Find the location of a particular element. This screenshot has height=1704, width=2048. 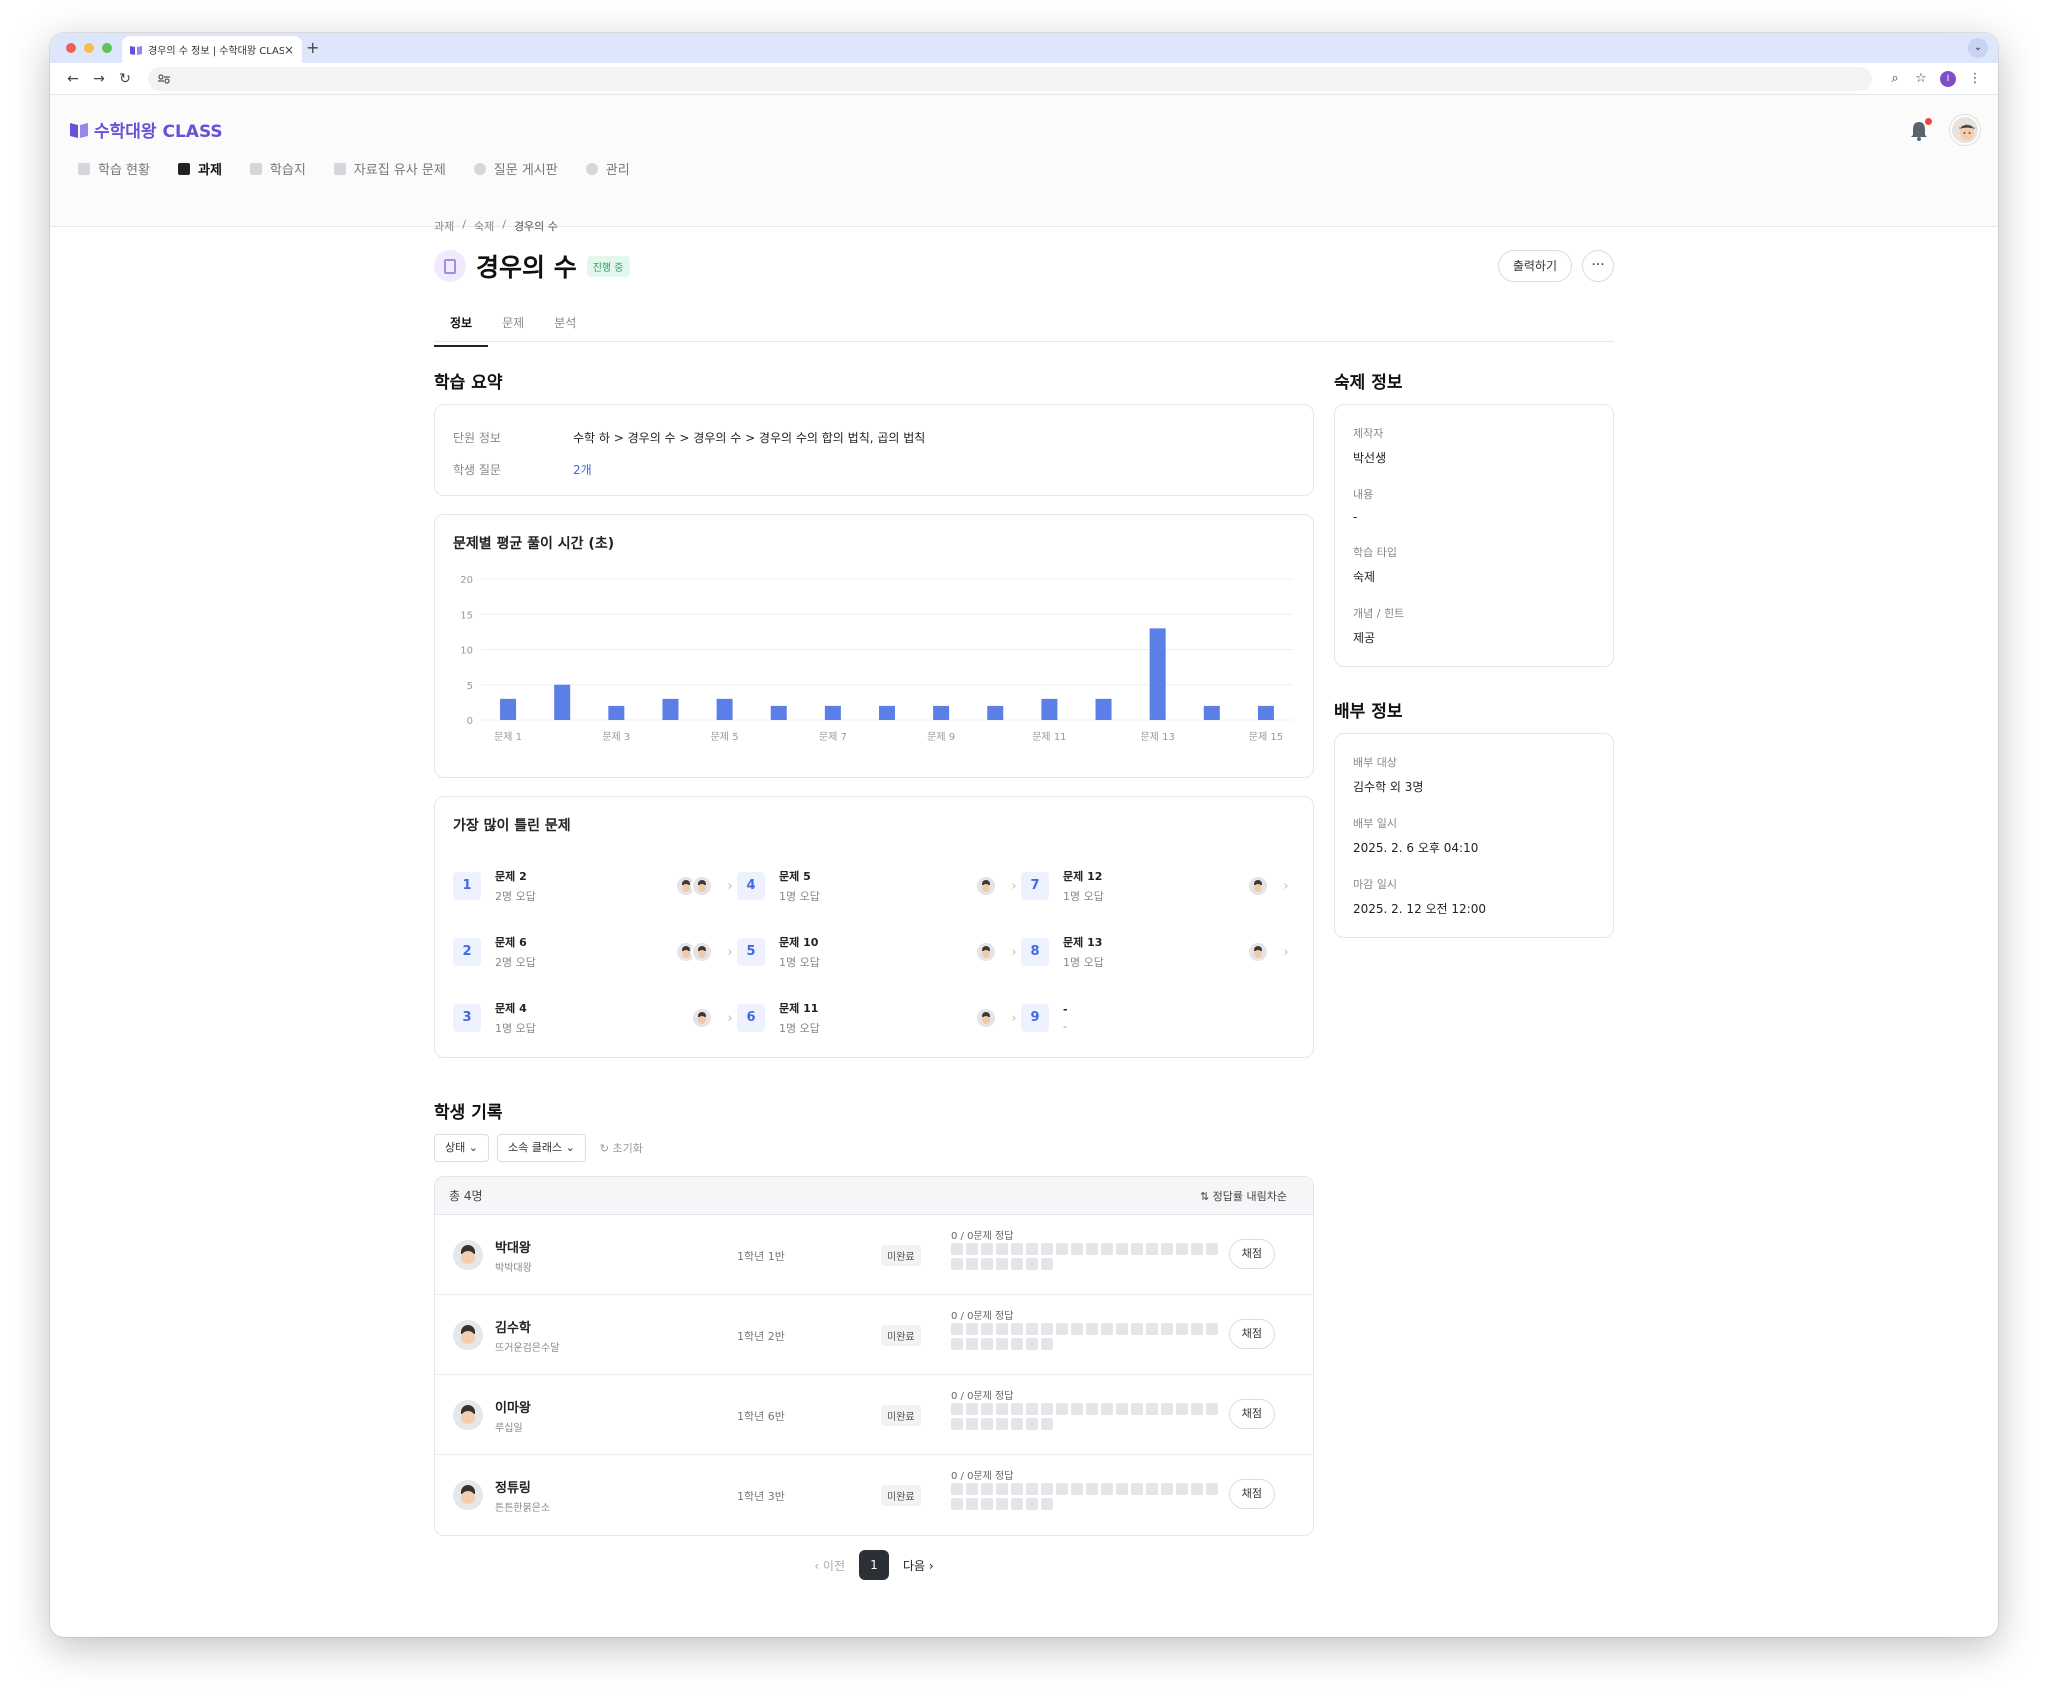

nav-question-board: 질문 게시판 is located at coordinates (515, 168).